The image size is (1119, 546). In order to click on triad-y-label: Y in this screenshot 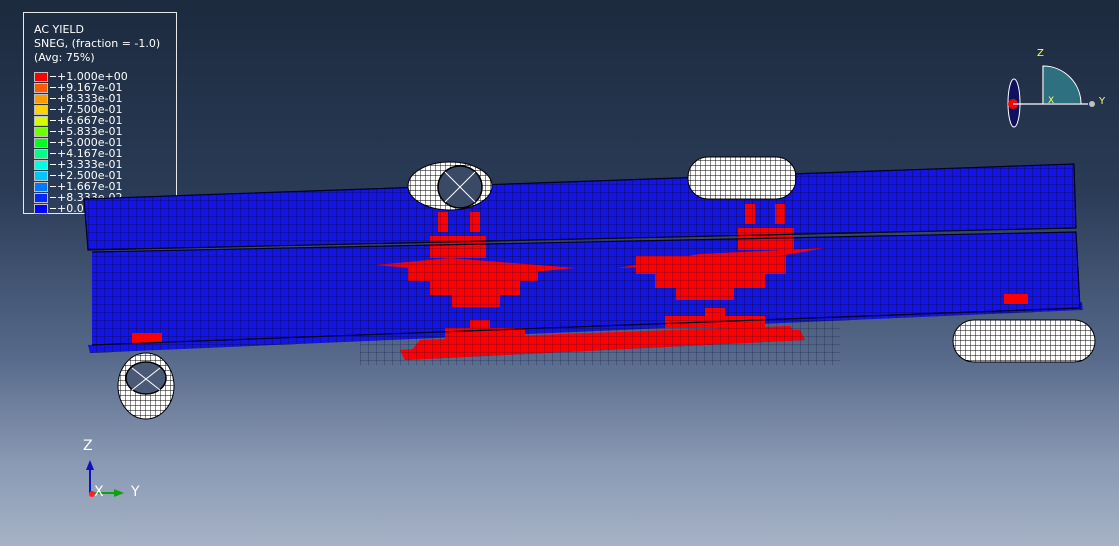, I will do `click(1102, 101)`.